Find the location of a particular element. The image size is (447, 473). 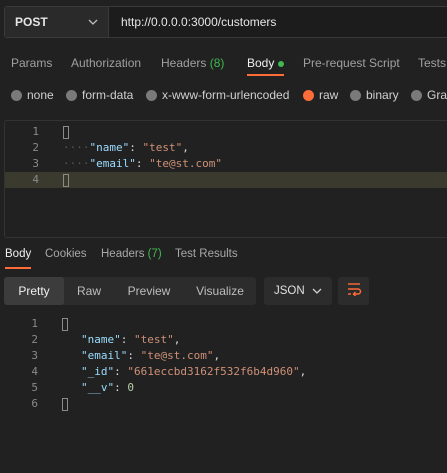

tab-pre-request-label: Pre-request Script is located at coordinates (351, 63).